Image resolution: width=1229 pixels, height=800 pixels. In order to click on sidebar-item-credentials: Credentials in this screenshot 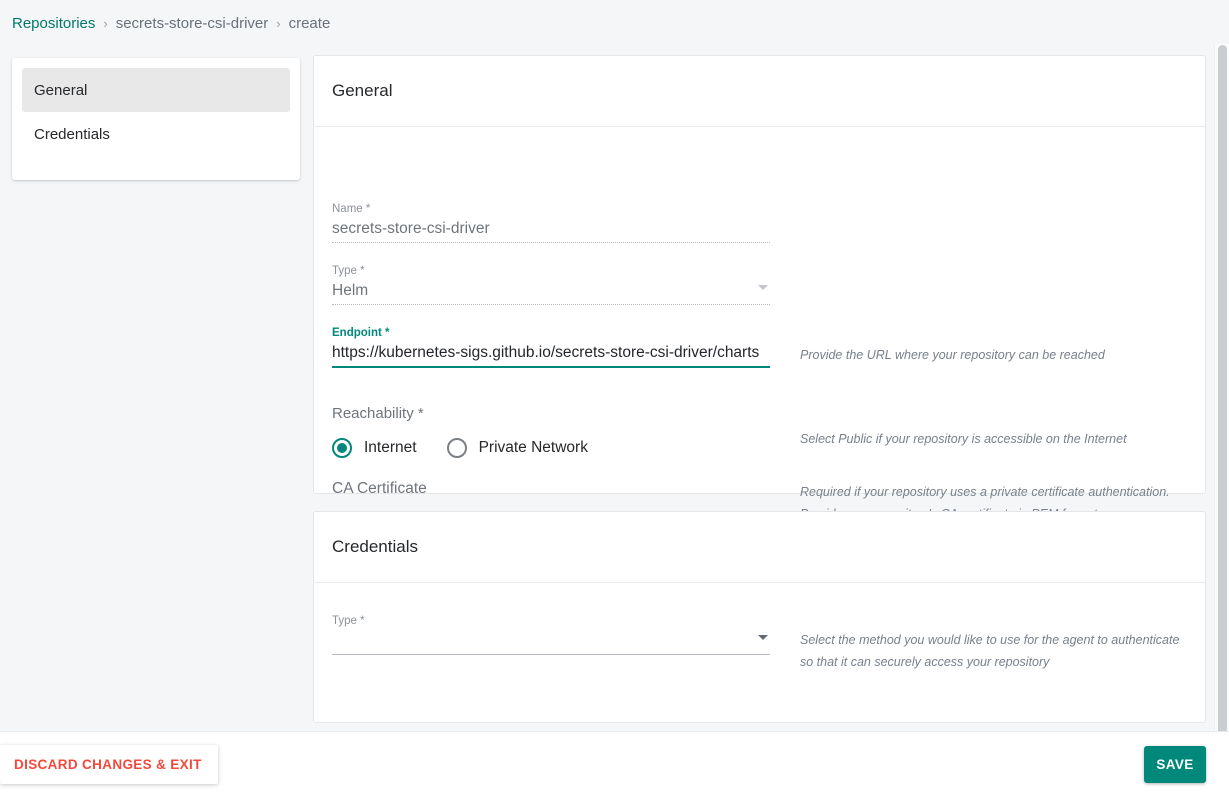, I will do `click(156, 134)`.